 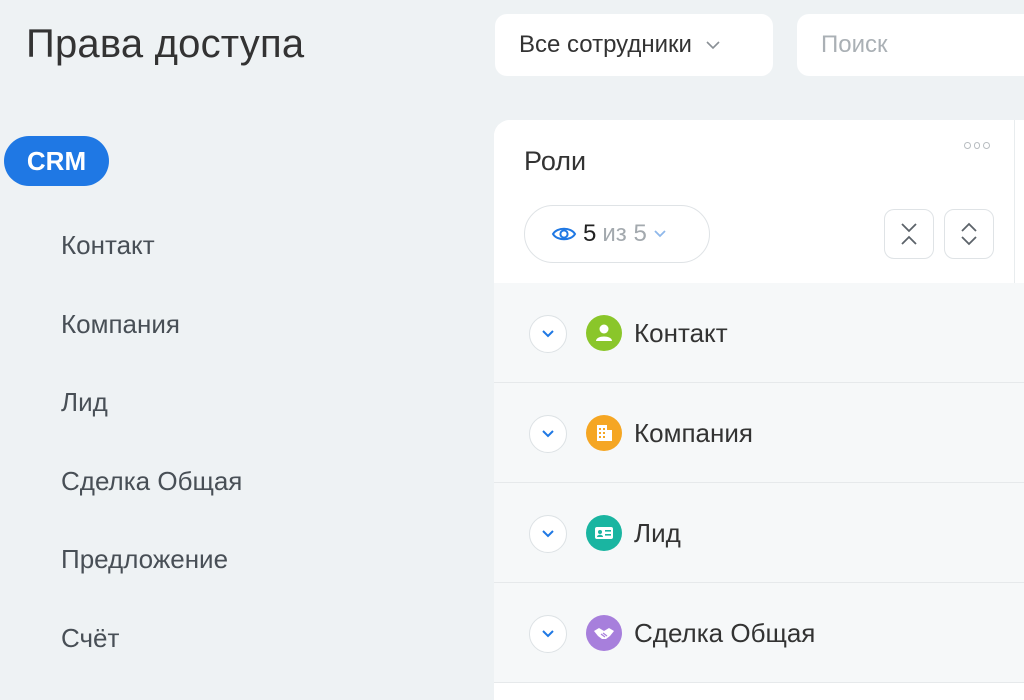 I want to click on id-card-icon, so click(x=604, y=533).